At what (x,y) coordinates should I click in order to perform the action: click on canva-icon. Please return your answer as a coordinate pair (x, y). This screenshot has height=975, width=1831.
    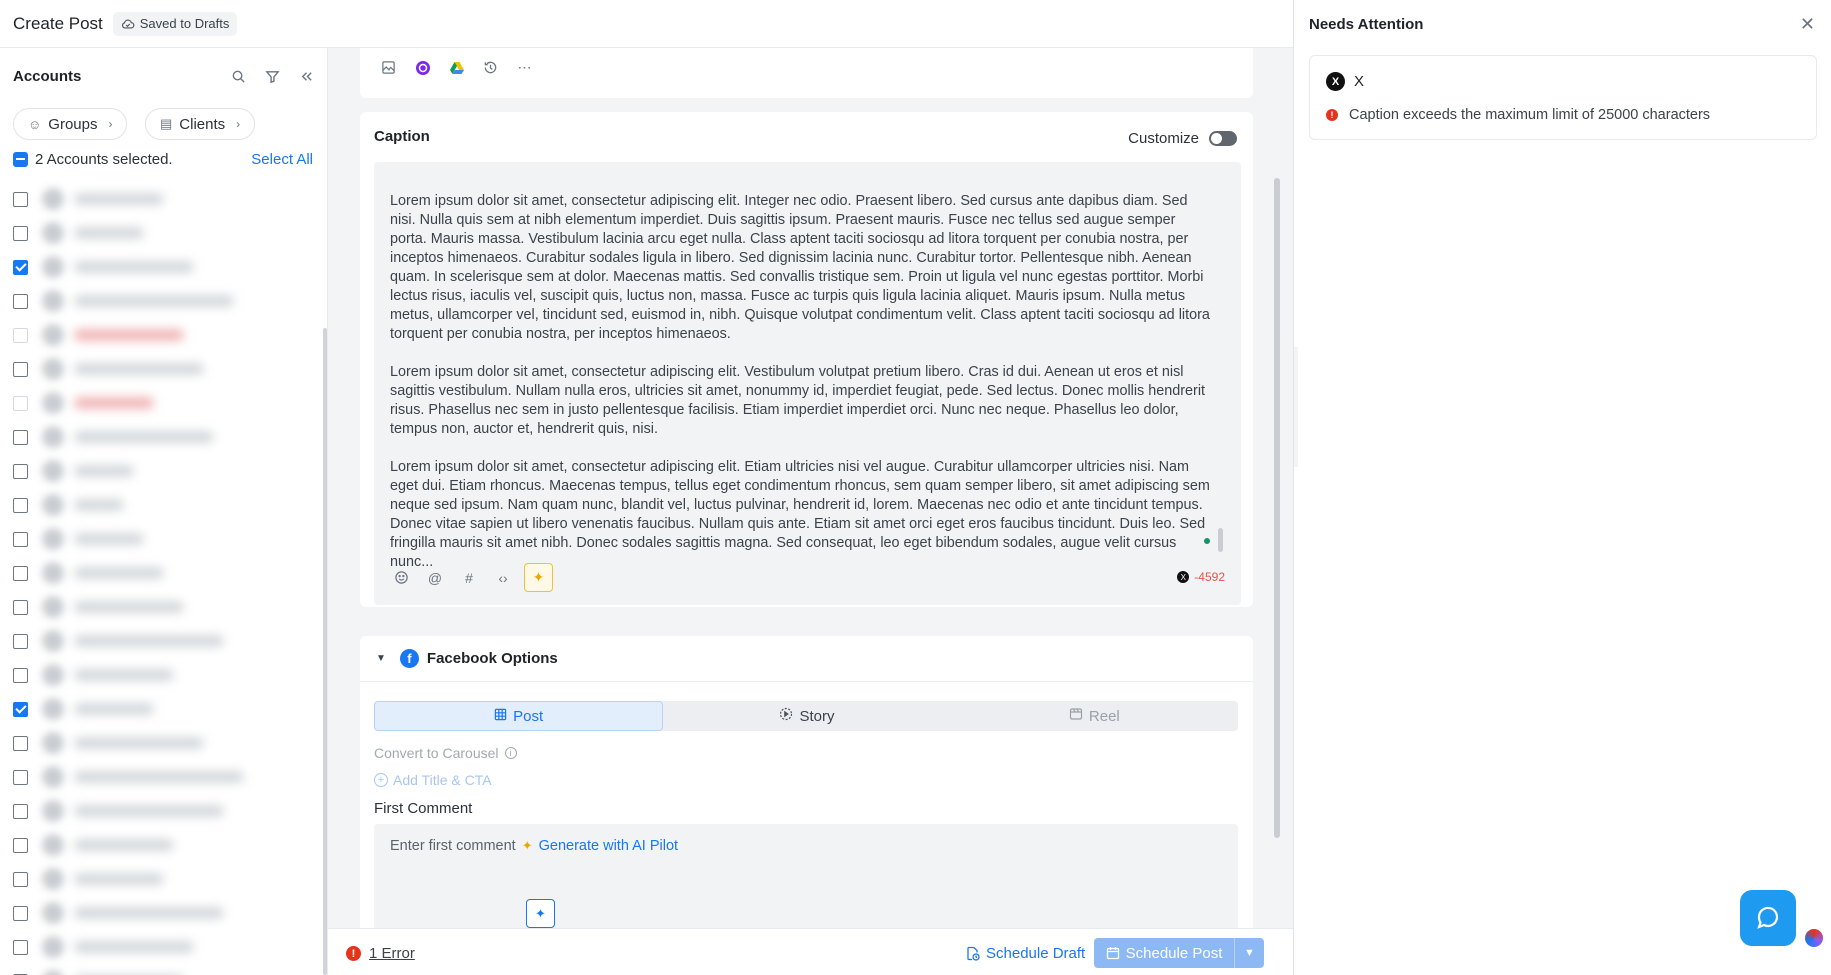
    Looking at the image, I should click on (422, 67).